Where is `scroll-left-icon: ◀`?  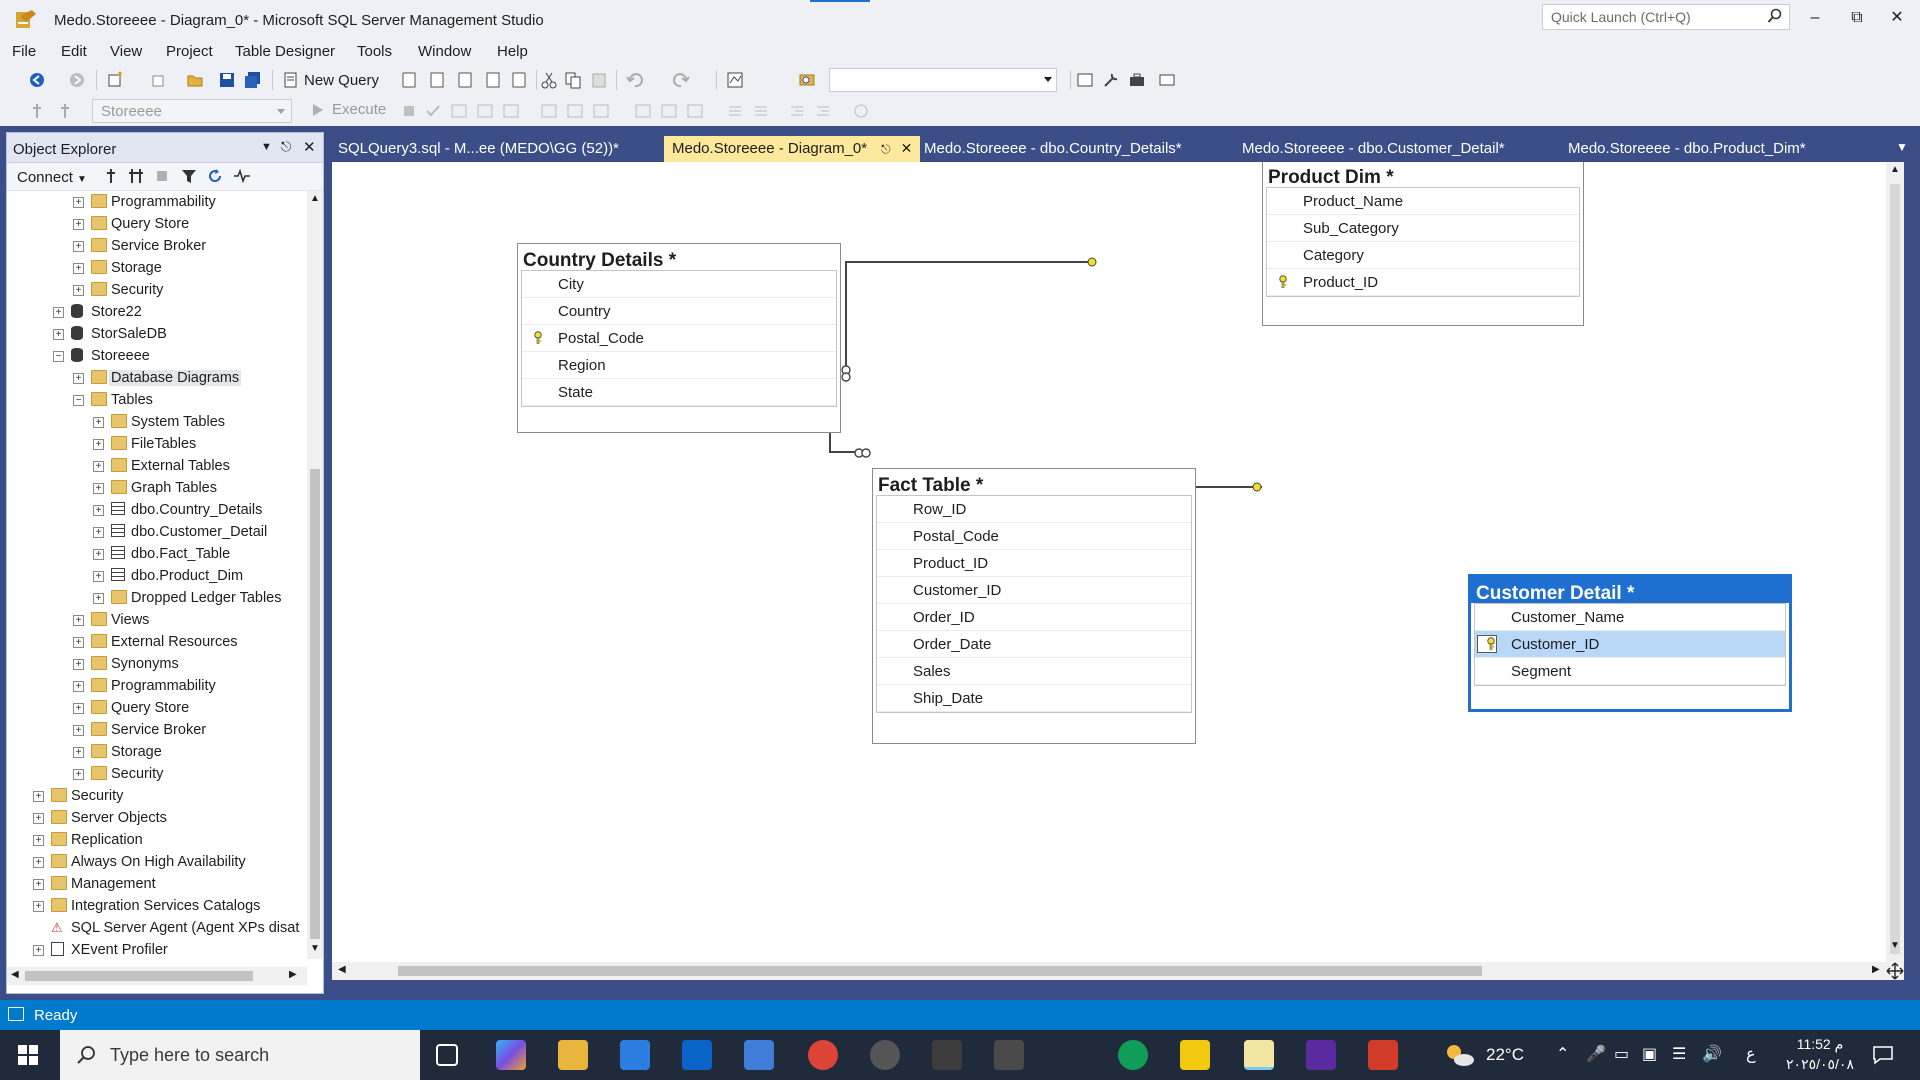
scroll-left-icon: ◀ is located at coordinates (15, 974).